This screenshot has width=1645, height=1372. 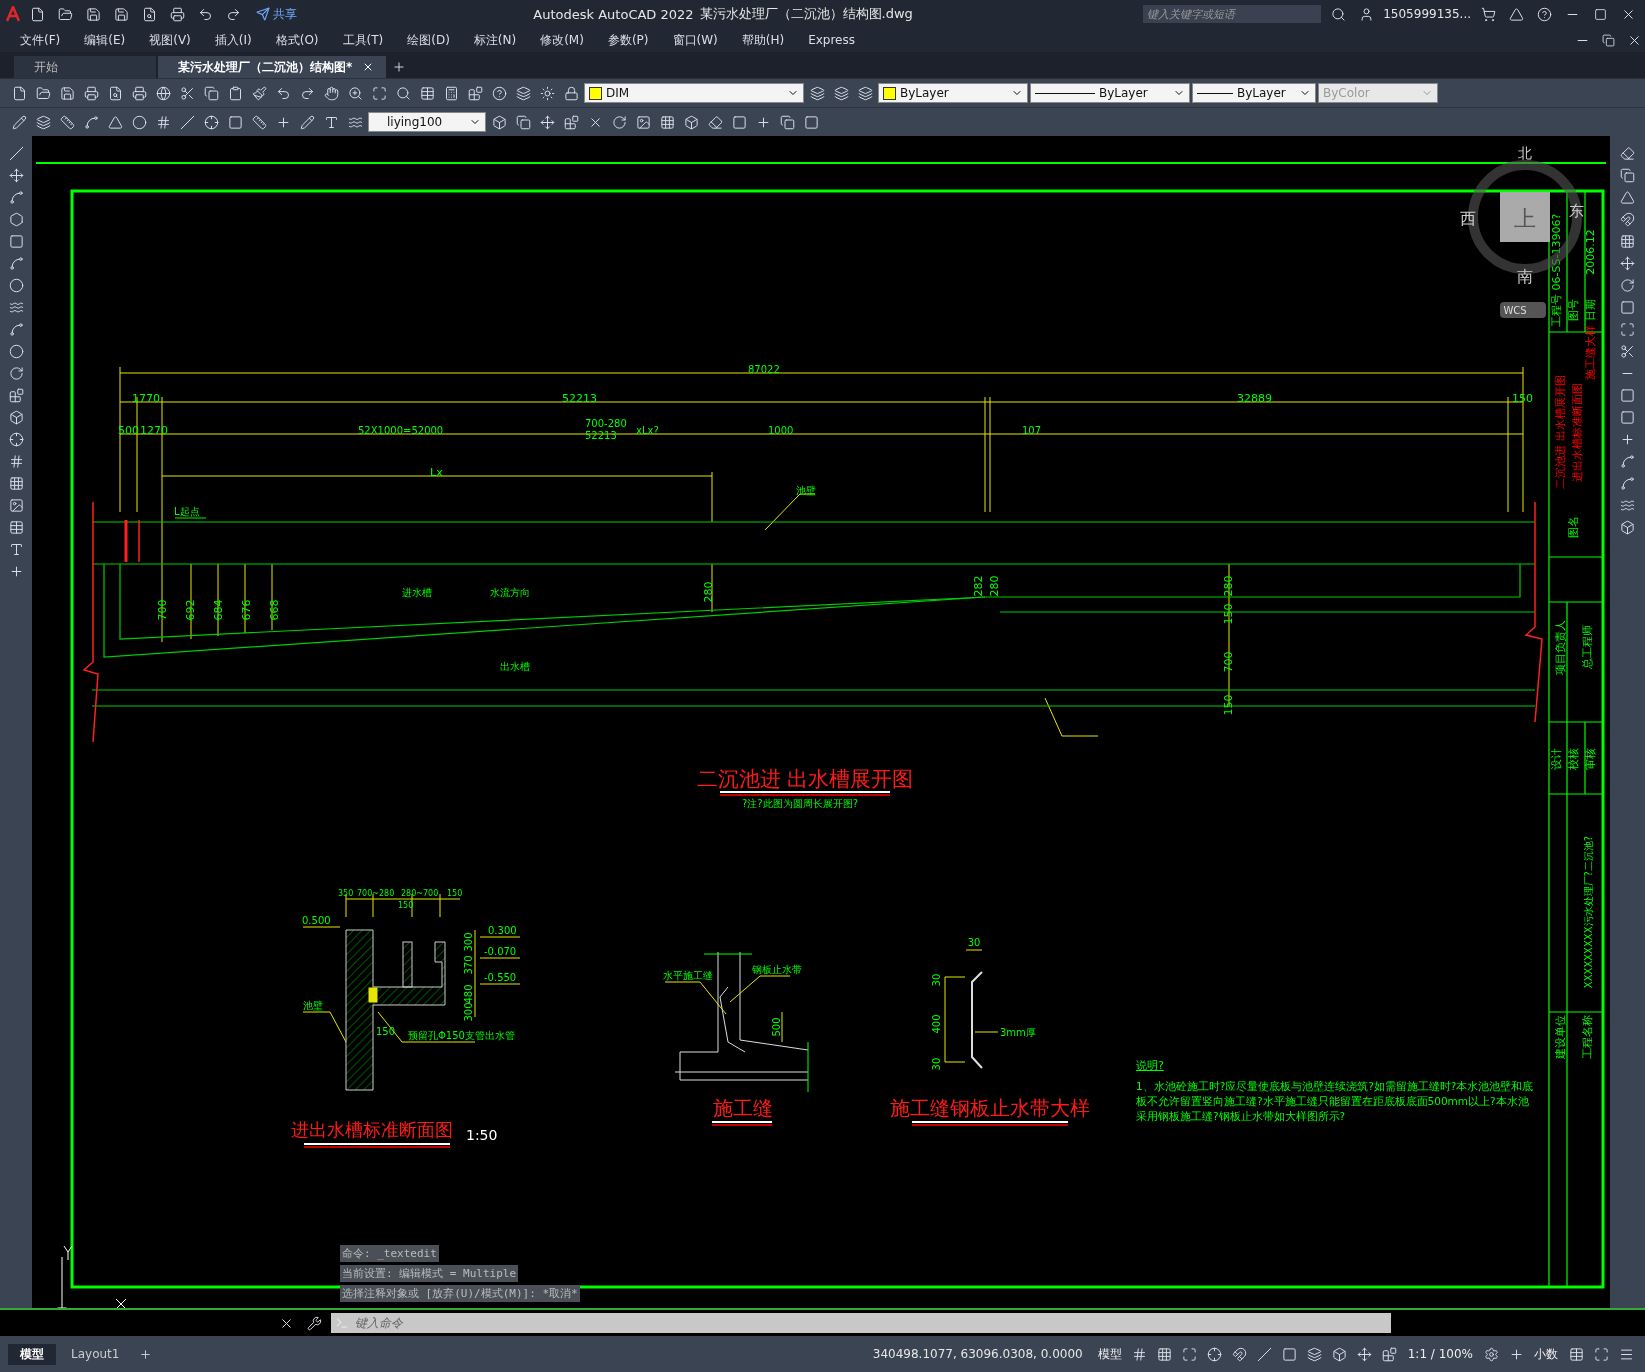 What do you see at coordinates (1556, 310) in the screenshot?
I see `title-block-text: 工程号` at bounding box center [1556, 310].